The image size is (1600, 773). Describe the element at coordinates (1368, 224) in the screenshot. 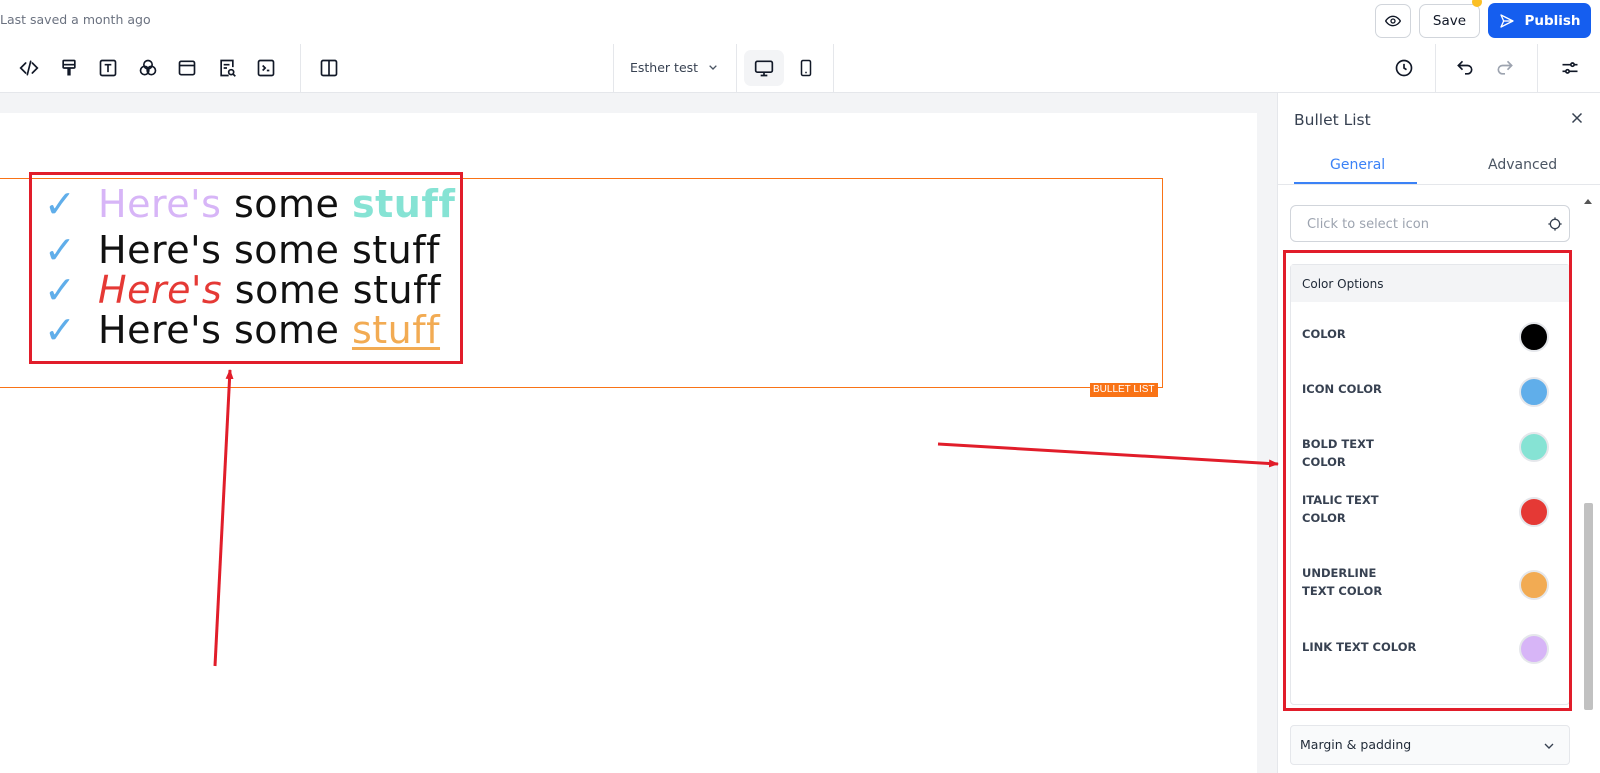

I see `icon-select-placeholder: Click to select icon` at that location.